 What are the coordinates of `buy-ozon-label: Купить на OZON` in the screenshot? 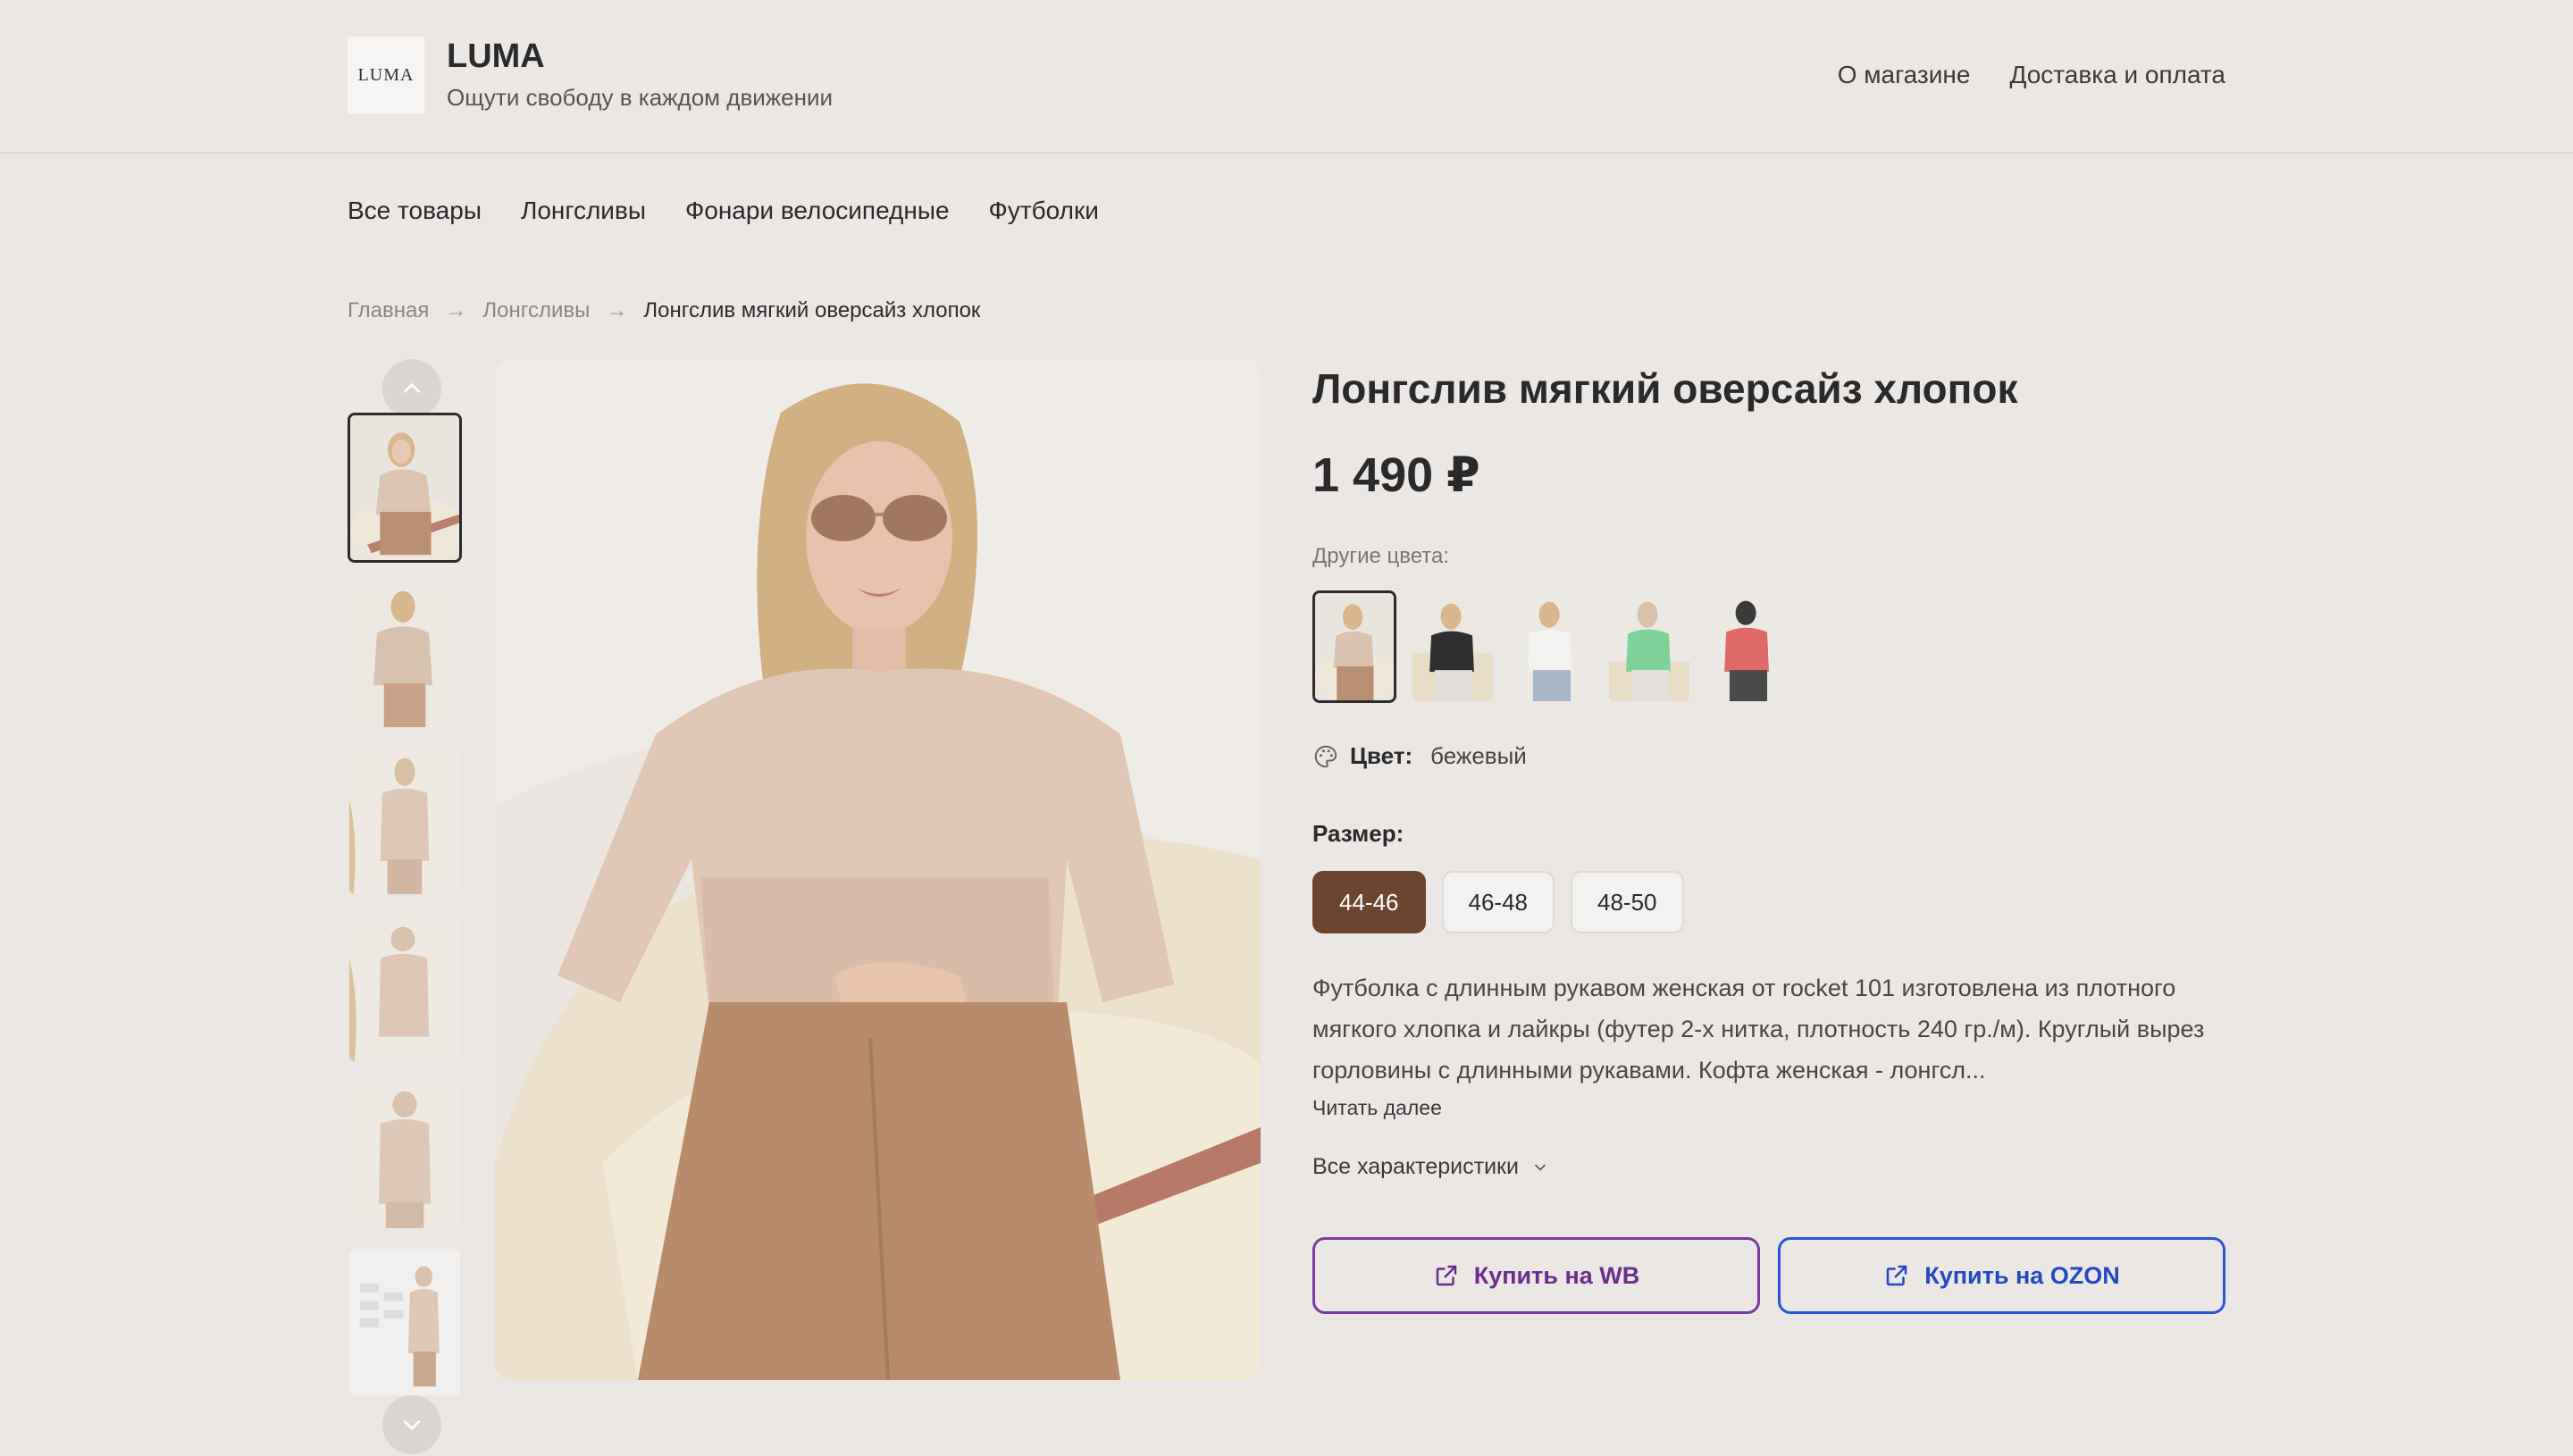 It's located at (2022, 1275).